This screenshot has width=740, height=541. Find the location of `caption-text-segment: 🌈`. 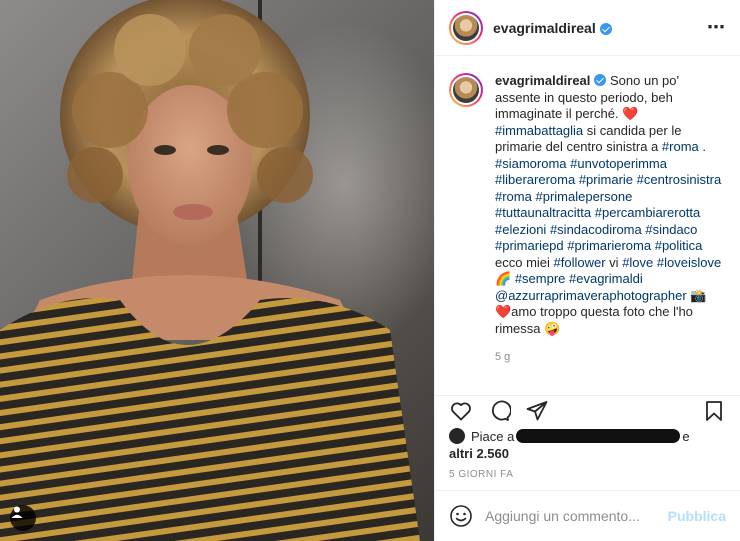

caption-text-segment: 🌈 is located at coordinates (505, 278).